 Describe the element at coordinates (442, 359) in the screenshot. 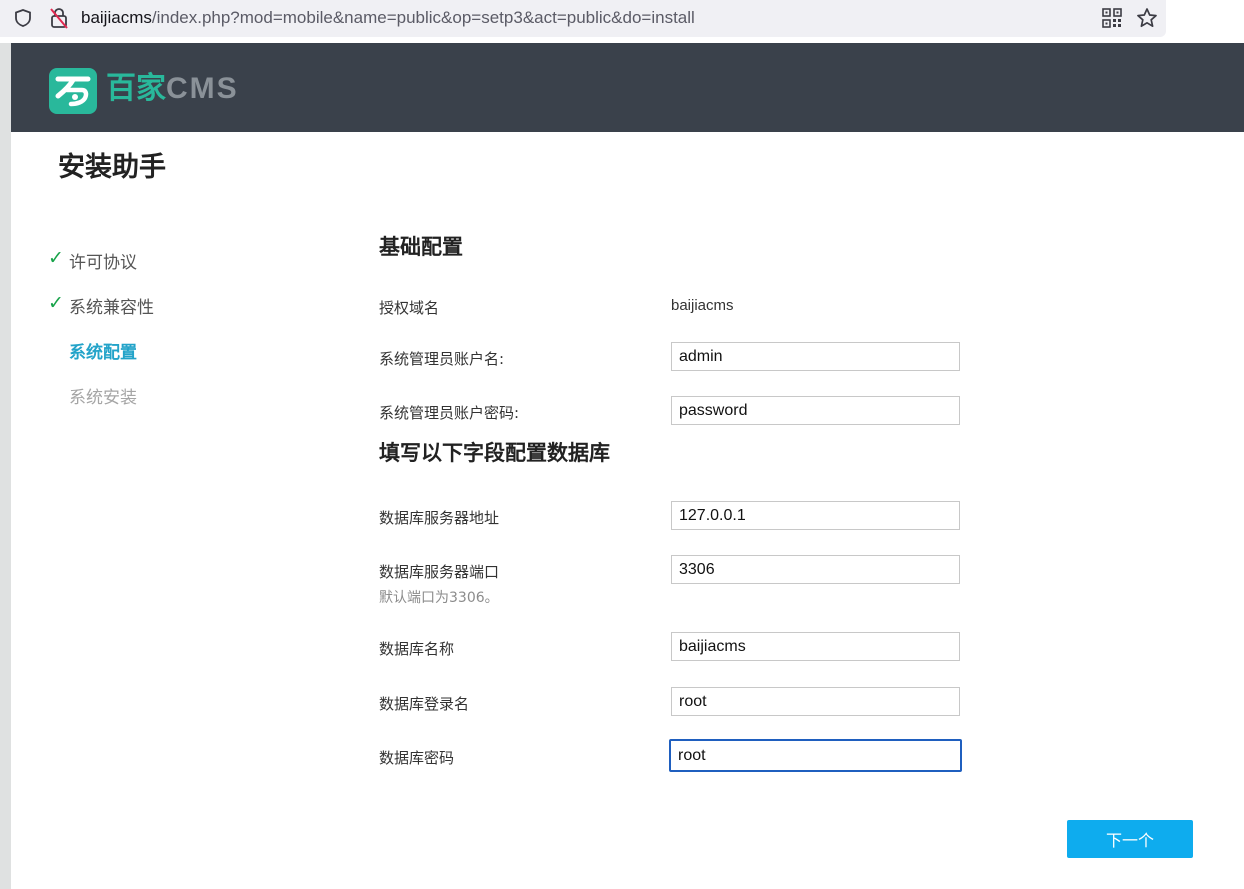

I see `admin-username-label: 系统管理员账户名:` at that location.